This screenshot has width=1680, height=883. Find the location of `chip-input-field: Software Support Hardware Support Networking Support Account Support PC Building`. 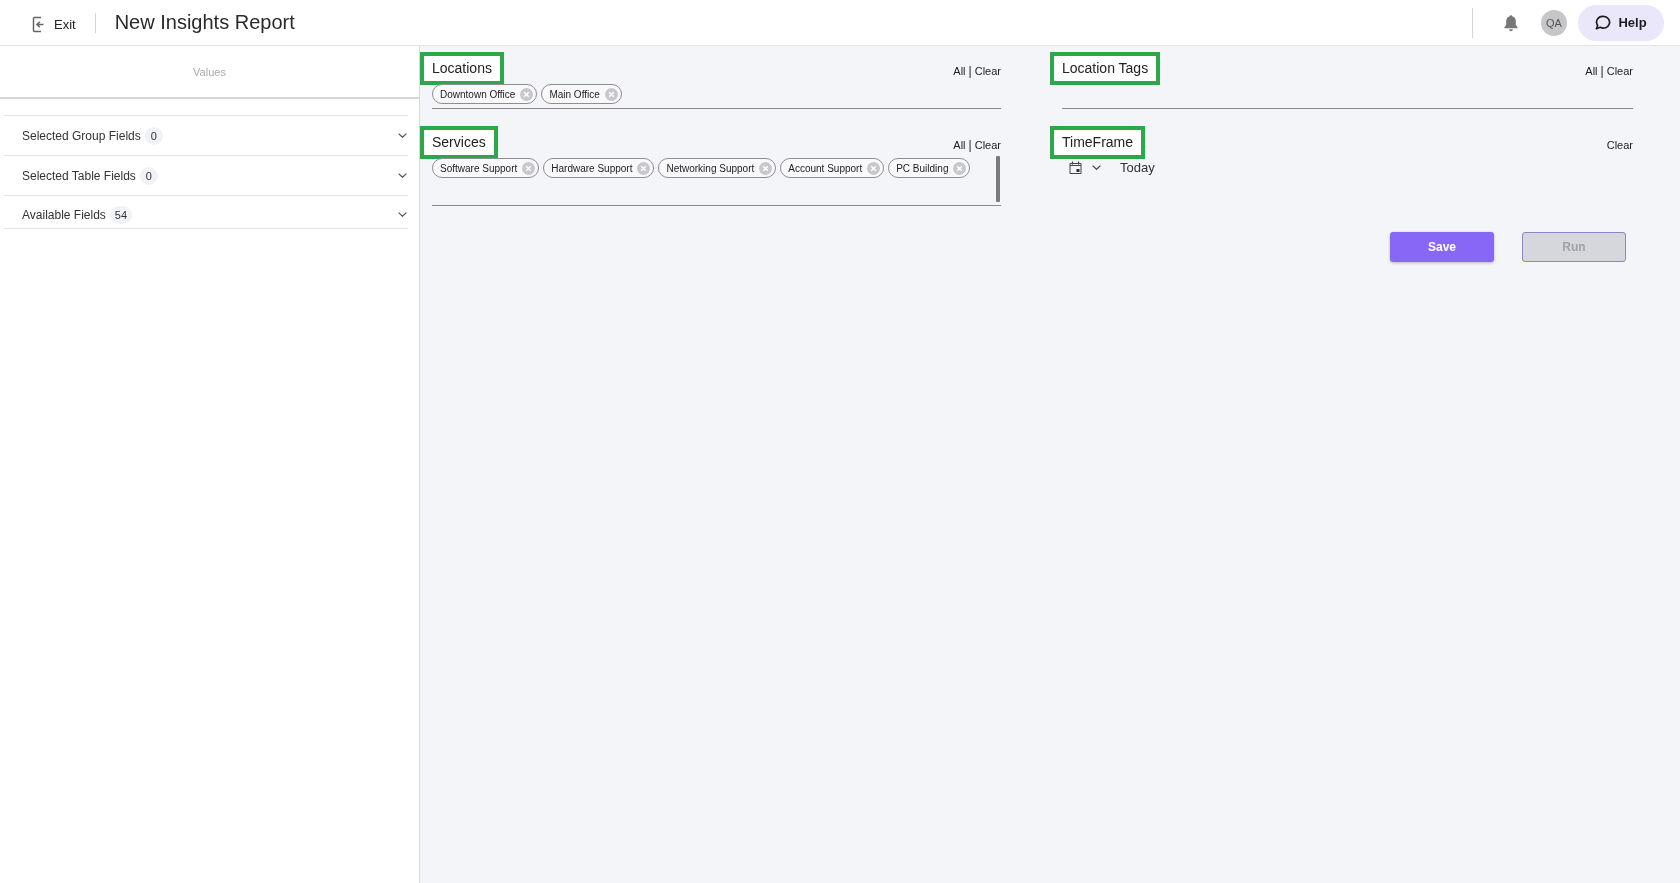

chip-input-field: Software Support Hardware Support Networking Support Account Support PC Building is located at coordinates (716, 182).